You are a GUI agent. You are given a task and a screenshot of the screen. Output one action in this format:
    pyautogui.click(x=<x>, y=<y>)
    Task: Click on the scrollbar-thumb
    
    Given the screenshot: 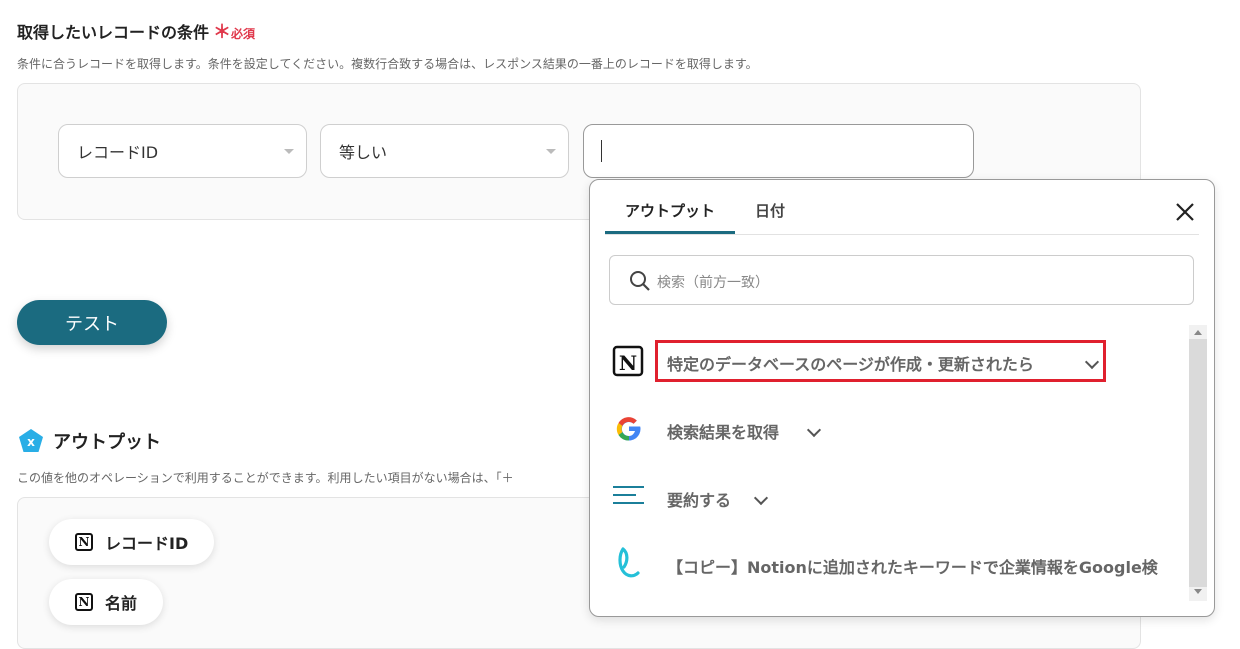 What is the action you would take?
    pyautogui.click(x=1198, y=463)
    